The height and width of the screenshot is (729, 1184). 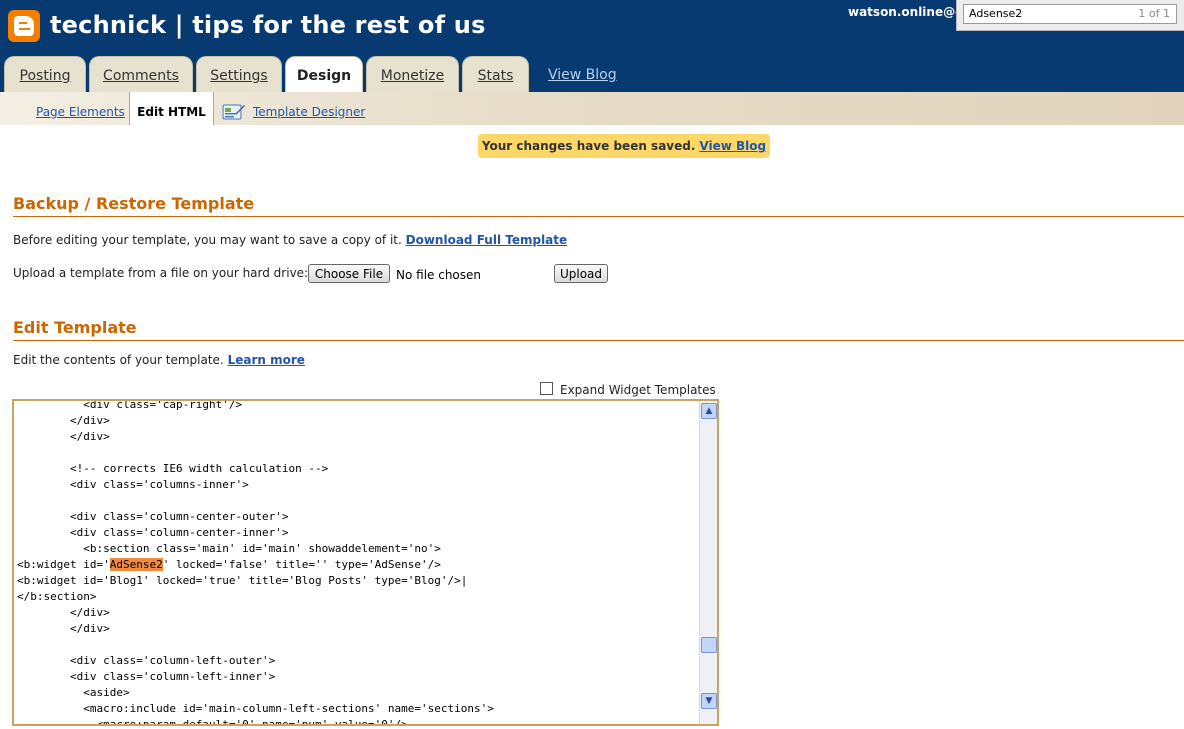 I want to click on saved-message: Your changes have been saved., so click(x=588, y=146).